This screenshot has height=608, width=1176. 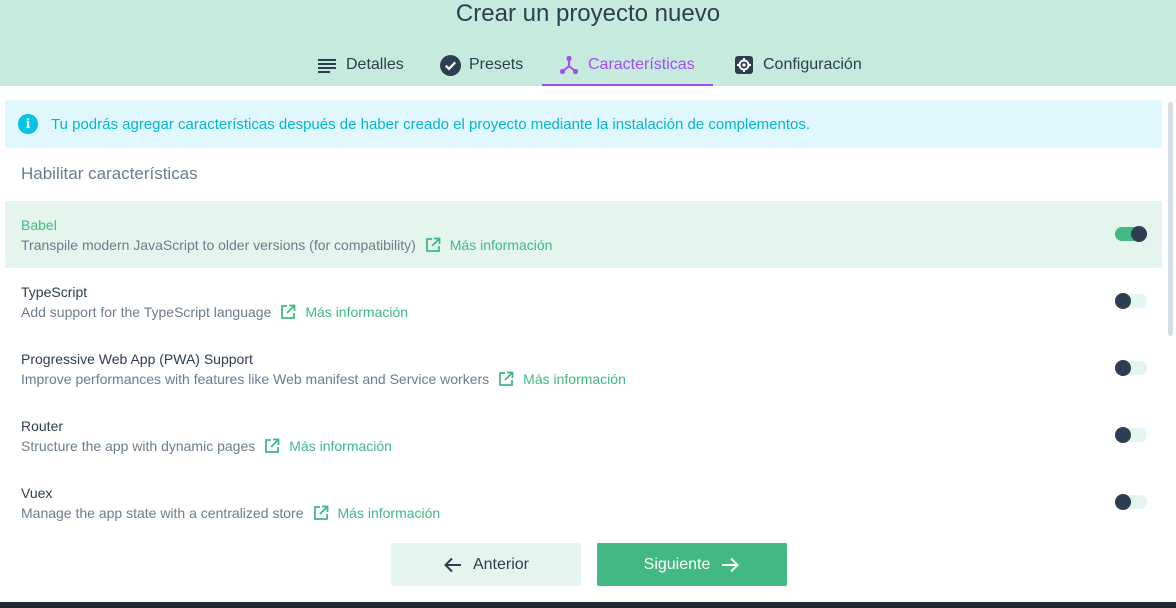 What do you see at coordinates (54, 292) in the screenshot?
I see `feature-name: TypeScript` at bounding box center [54, 292].